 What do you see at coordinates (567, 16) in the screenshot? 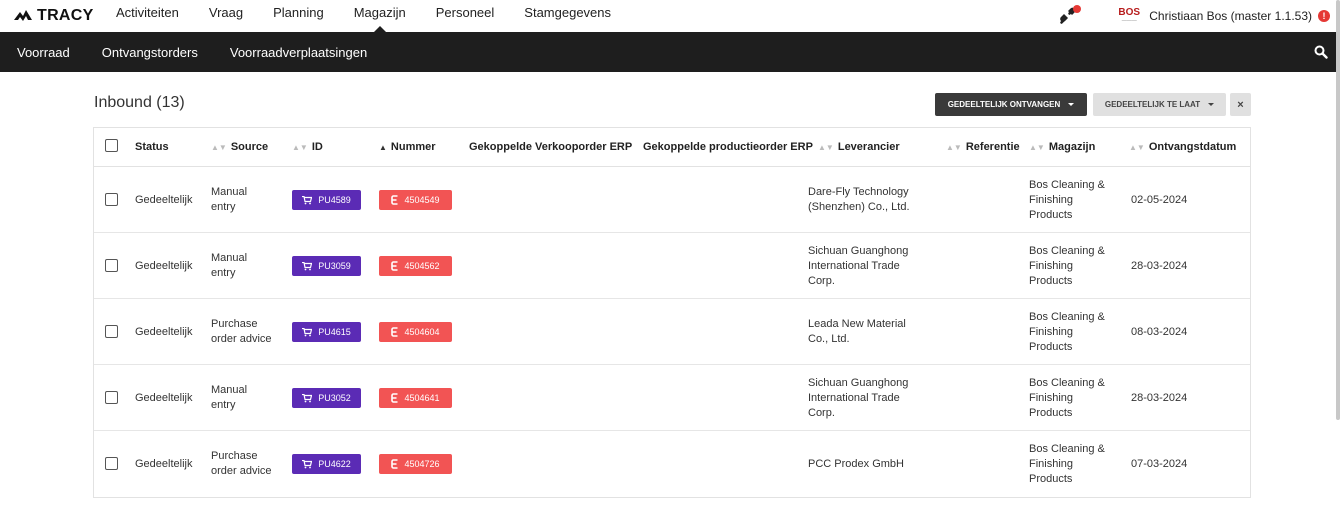
I see `main-menu-item-stamgegevens: Stamgegevens` at bounding box center [567, 16].